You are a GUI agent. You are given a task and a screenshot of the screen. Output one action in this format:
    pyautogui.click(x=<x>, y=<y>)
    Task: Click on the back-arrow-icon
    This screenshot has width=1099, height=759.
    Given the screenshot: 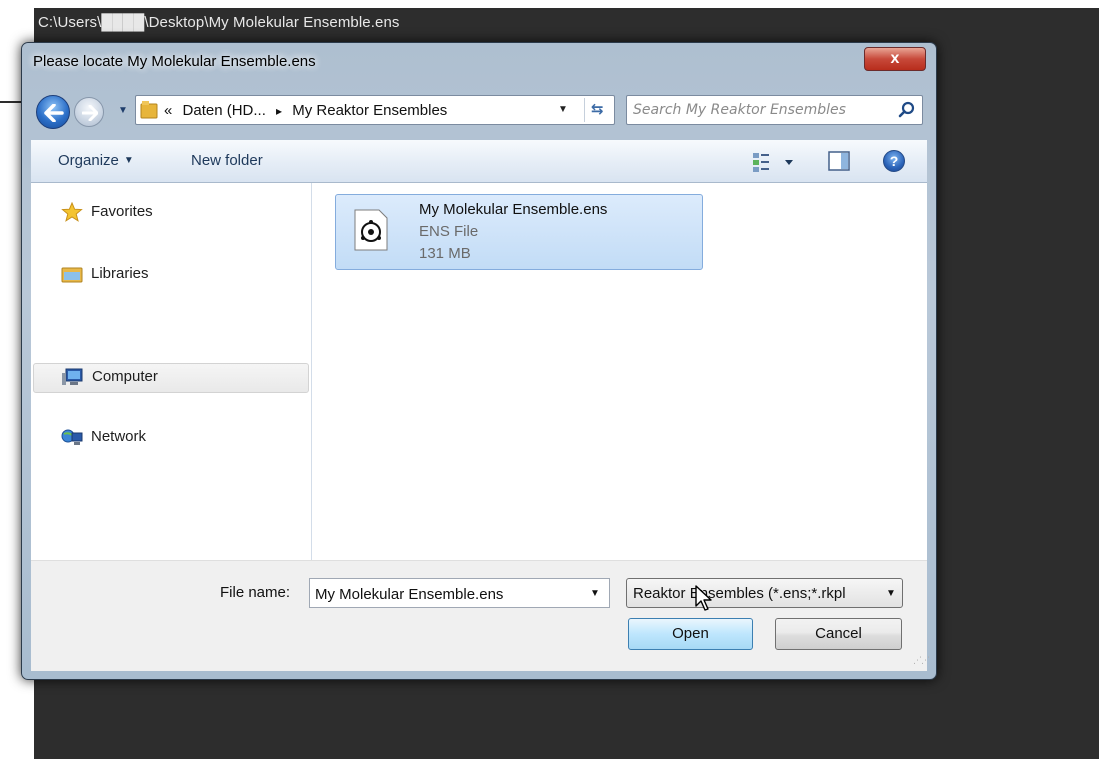 What is the action you would take?
    pyautogui.click(x=54, y=113)
    